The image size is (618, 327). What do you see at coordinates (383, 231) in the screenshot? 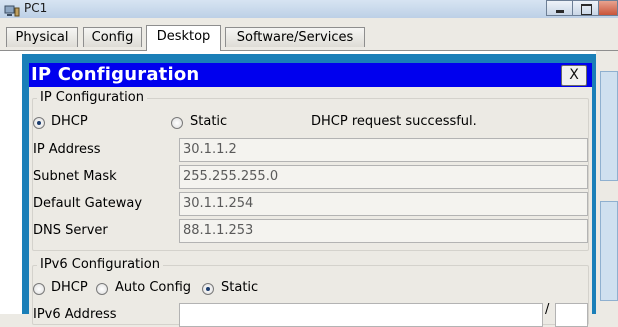
I see `dns-server-field: 88.1.1.253` at bounding box center [383, 231].